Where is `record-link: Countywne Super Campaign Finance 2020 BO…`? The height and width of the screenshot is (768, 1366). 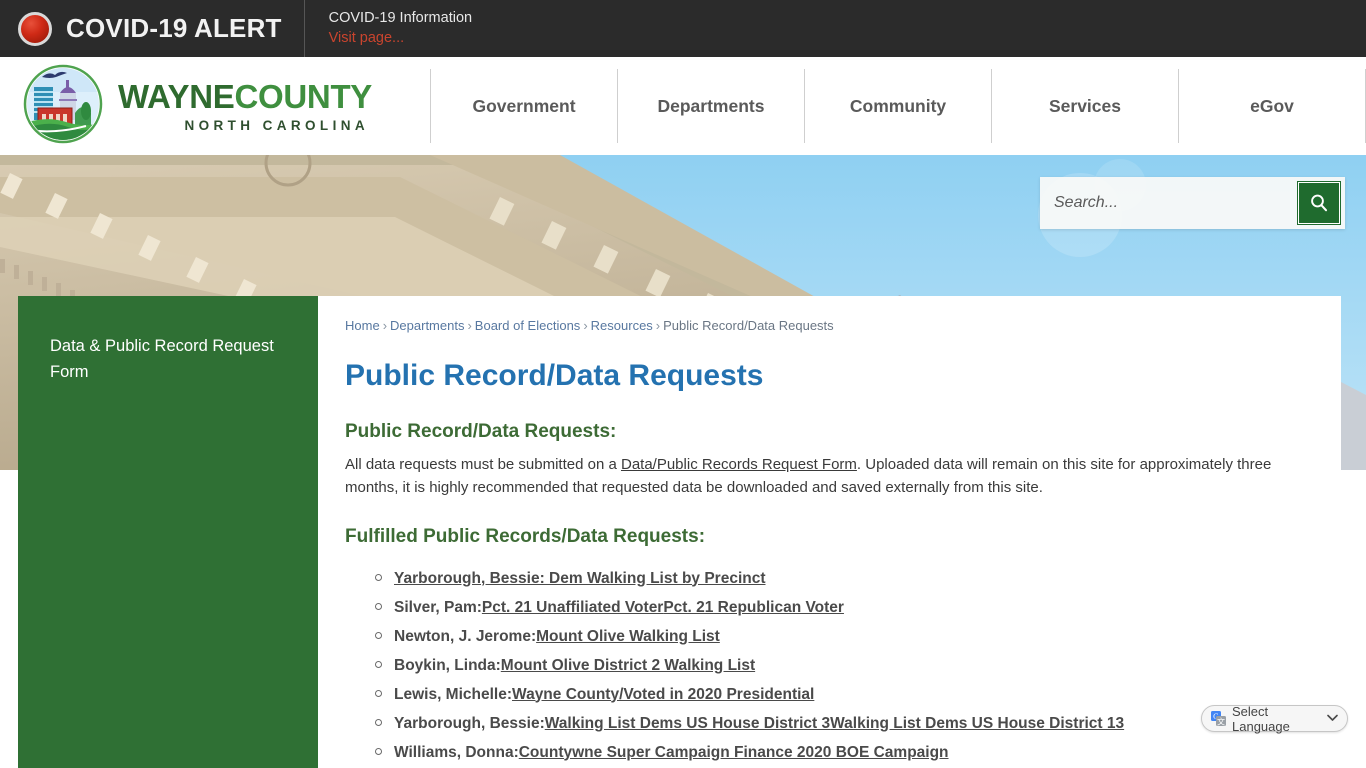
record-link: Countywne Super Campaign Finance 2020 BO… is located at coordinates (734, 753).